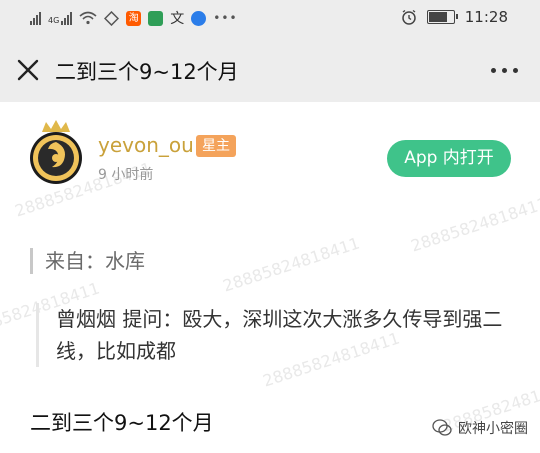 The height and width of the screenshot is (453, 540). I want to click on post-time: 9 小时前, so click(126, 175).